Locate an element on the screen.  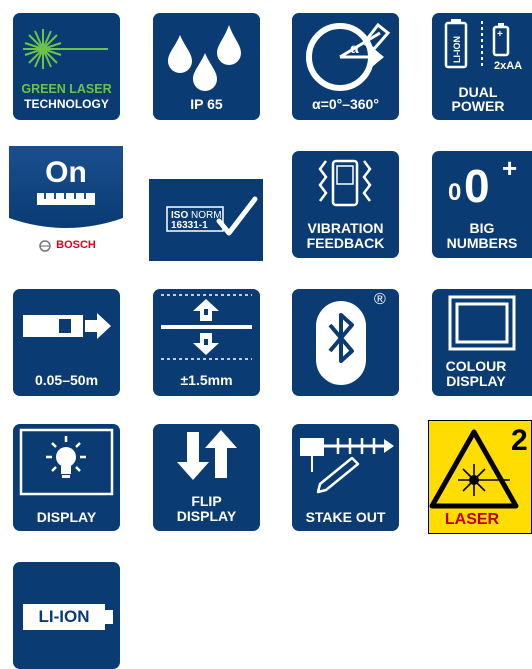
laser-class-number: 2 is located at coordinates (519, 440).